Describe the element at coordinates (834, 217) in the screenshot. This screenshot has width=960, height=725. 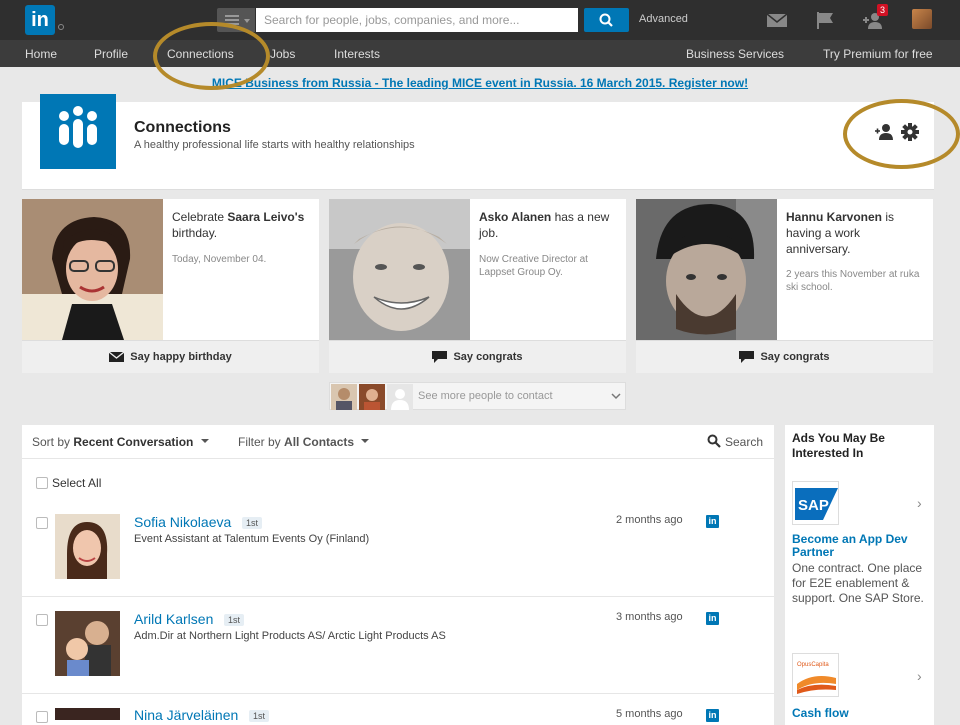
I see `contact-name: Hannu Karvonen` at that location.